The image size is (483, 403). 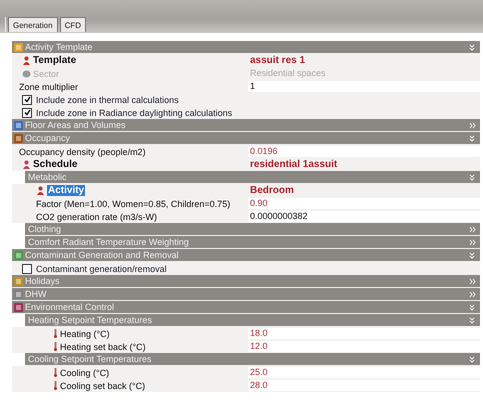 What do you see at coordinates (26, 73) in the screenshot?
I see `blob-icon` at bounding box center [26, 73].